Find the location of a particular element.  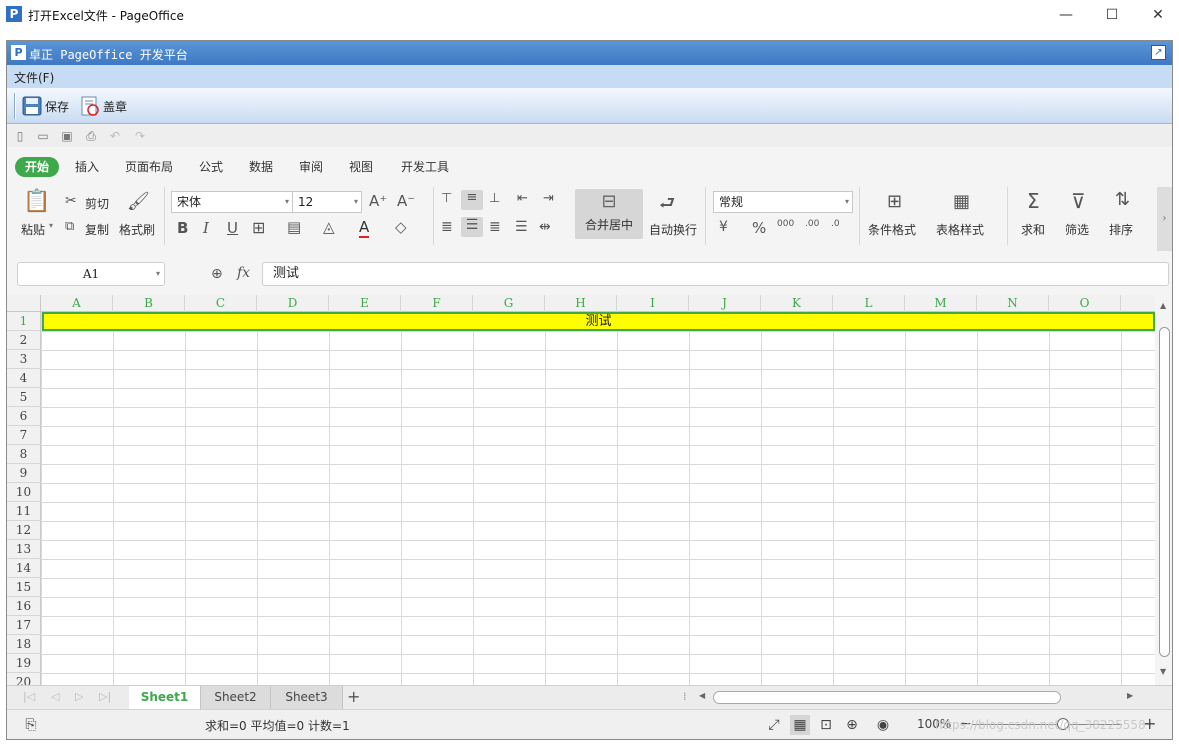

align-bottom-icon: ⊥ is located at coordinates (494, 198).